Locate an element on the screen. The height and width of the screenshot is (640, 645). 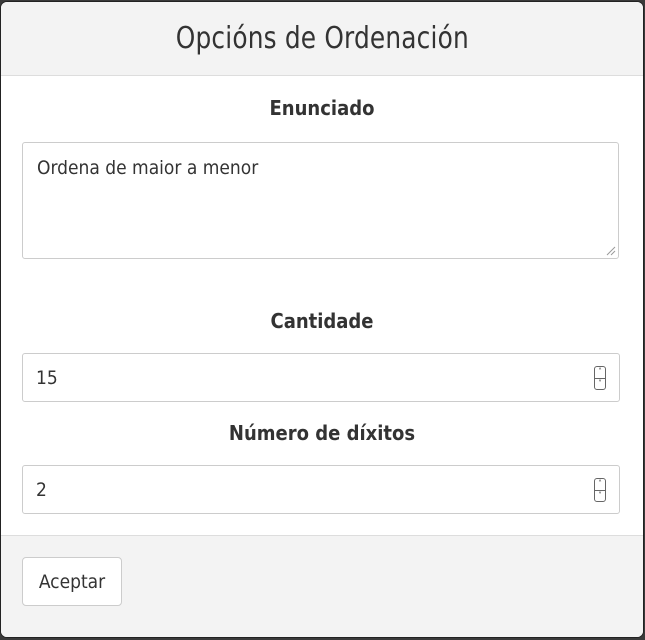
digits-value: 2 is located at coordinates (41, 489).